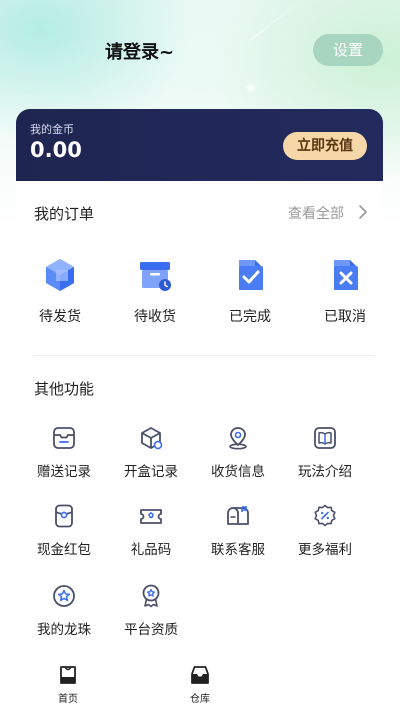 Image resolution: width=400 pixels, height=711 pixels. Describe the element at coordinates (64, 611) in the screenshot. I see `func-my-dragon-ball: 我的龙珠` at that location.